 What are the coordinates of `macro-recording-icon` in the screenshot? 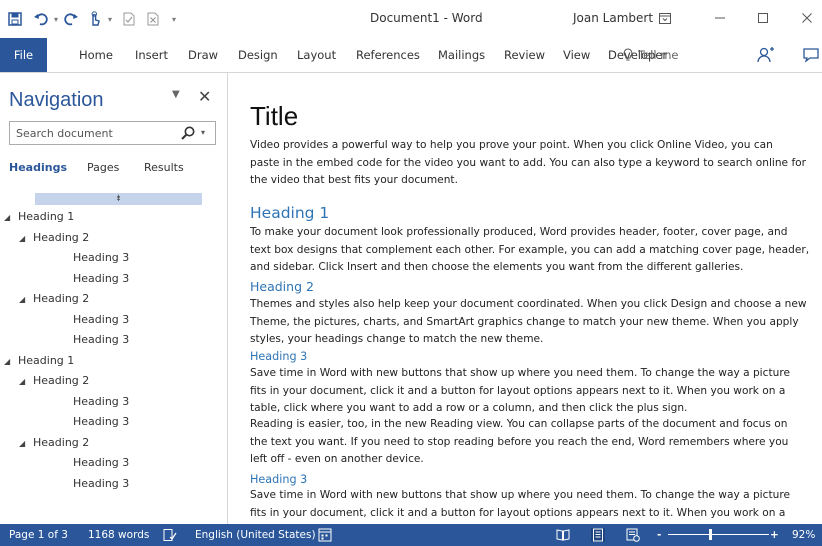 It's located at (325, 535).